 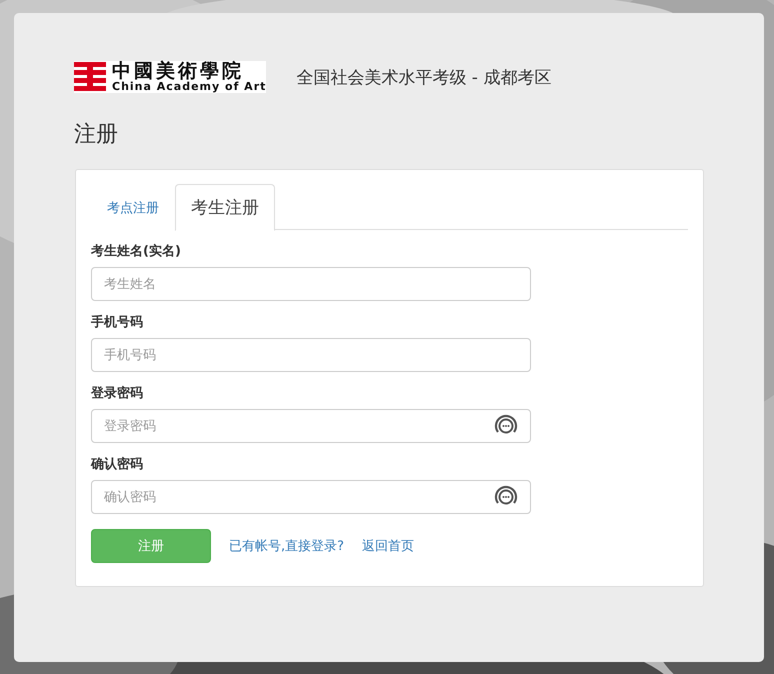 I want to click on field-label: 确认密码, so click(x=117, y=464).